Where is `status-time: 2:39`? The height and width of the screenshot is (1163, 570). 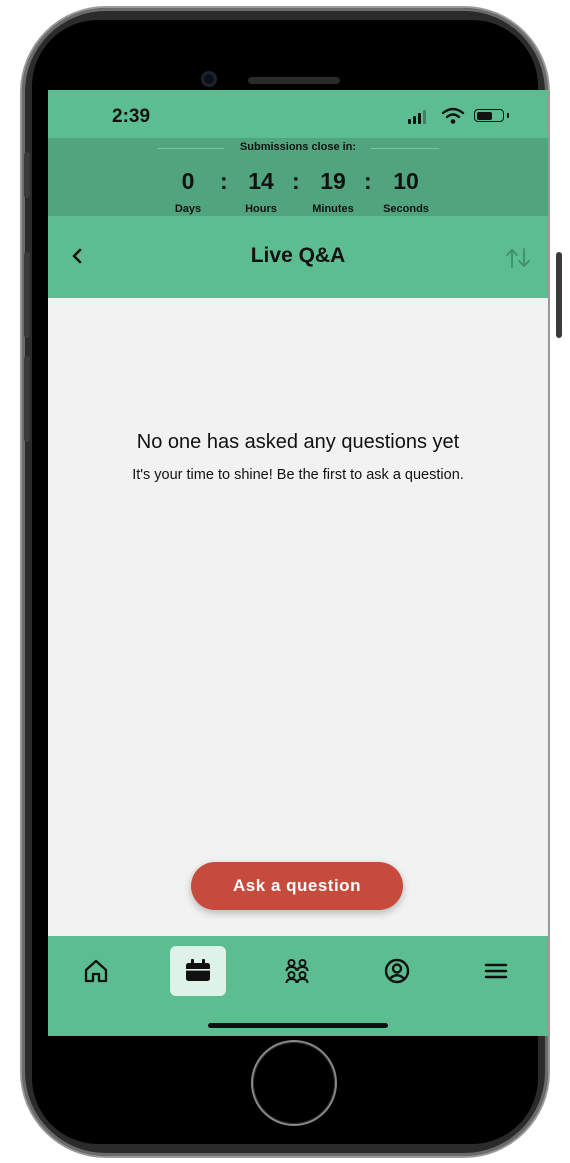 status-time: 2:39 is located at coordinates (131, 116).